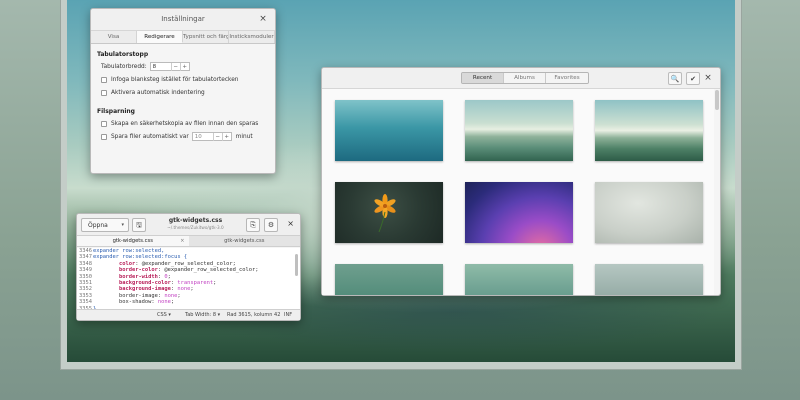 Image resolution: width=800 pixels, height=400 pixels. I want to click on document-tabs: gtk-widgets.css × gtk-widgets.css, so click(188, 241).